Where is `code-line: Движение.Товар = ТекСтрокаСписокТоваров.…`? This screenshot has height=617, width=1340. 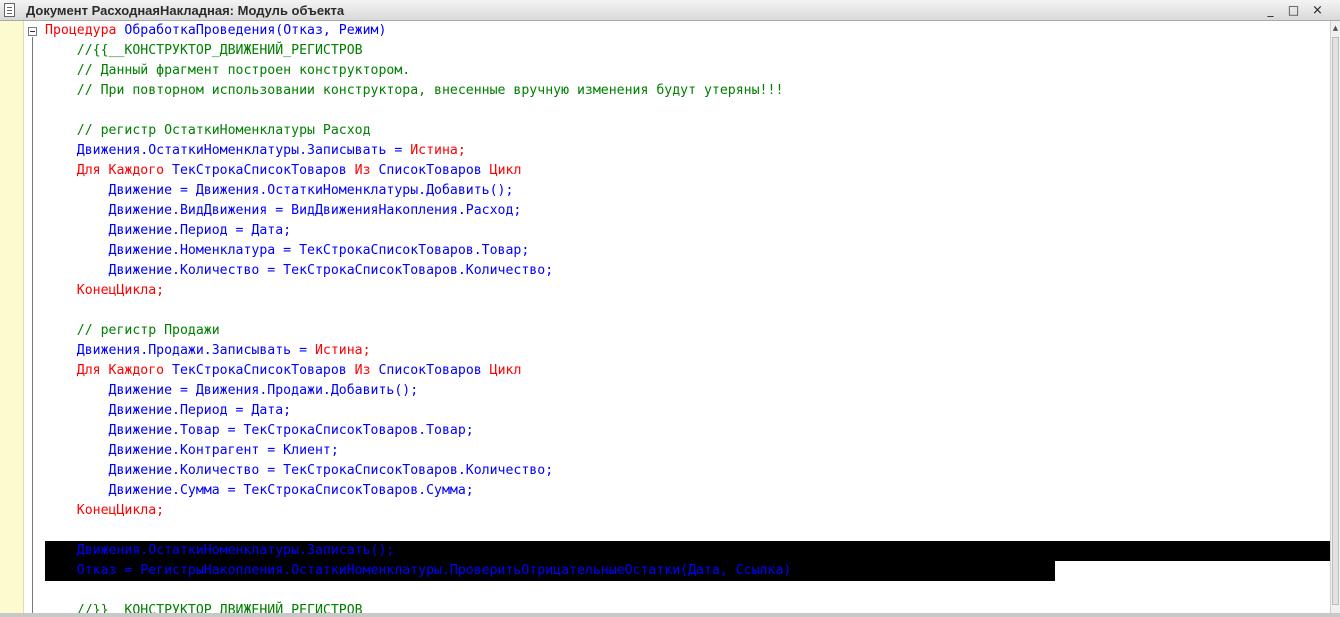 code-line: Движение.Товар = ТекСтрокаСписокТоваров.… is located at coordinates (687, 431).